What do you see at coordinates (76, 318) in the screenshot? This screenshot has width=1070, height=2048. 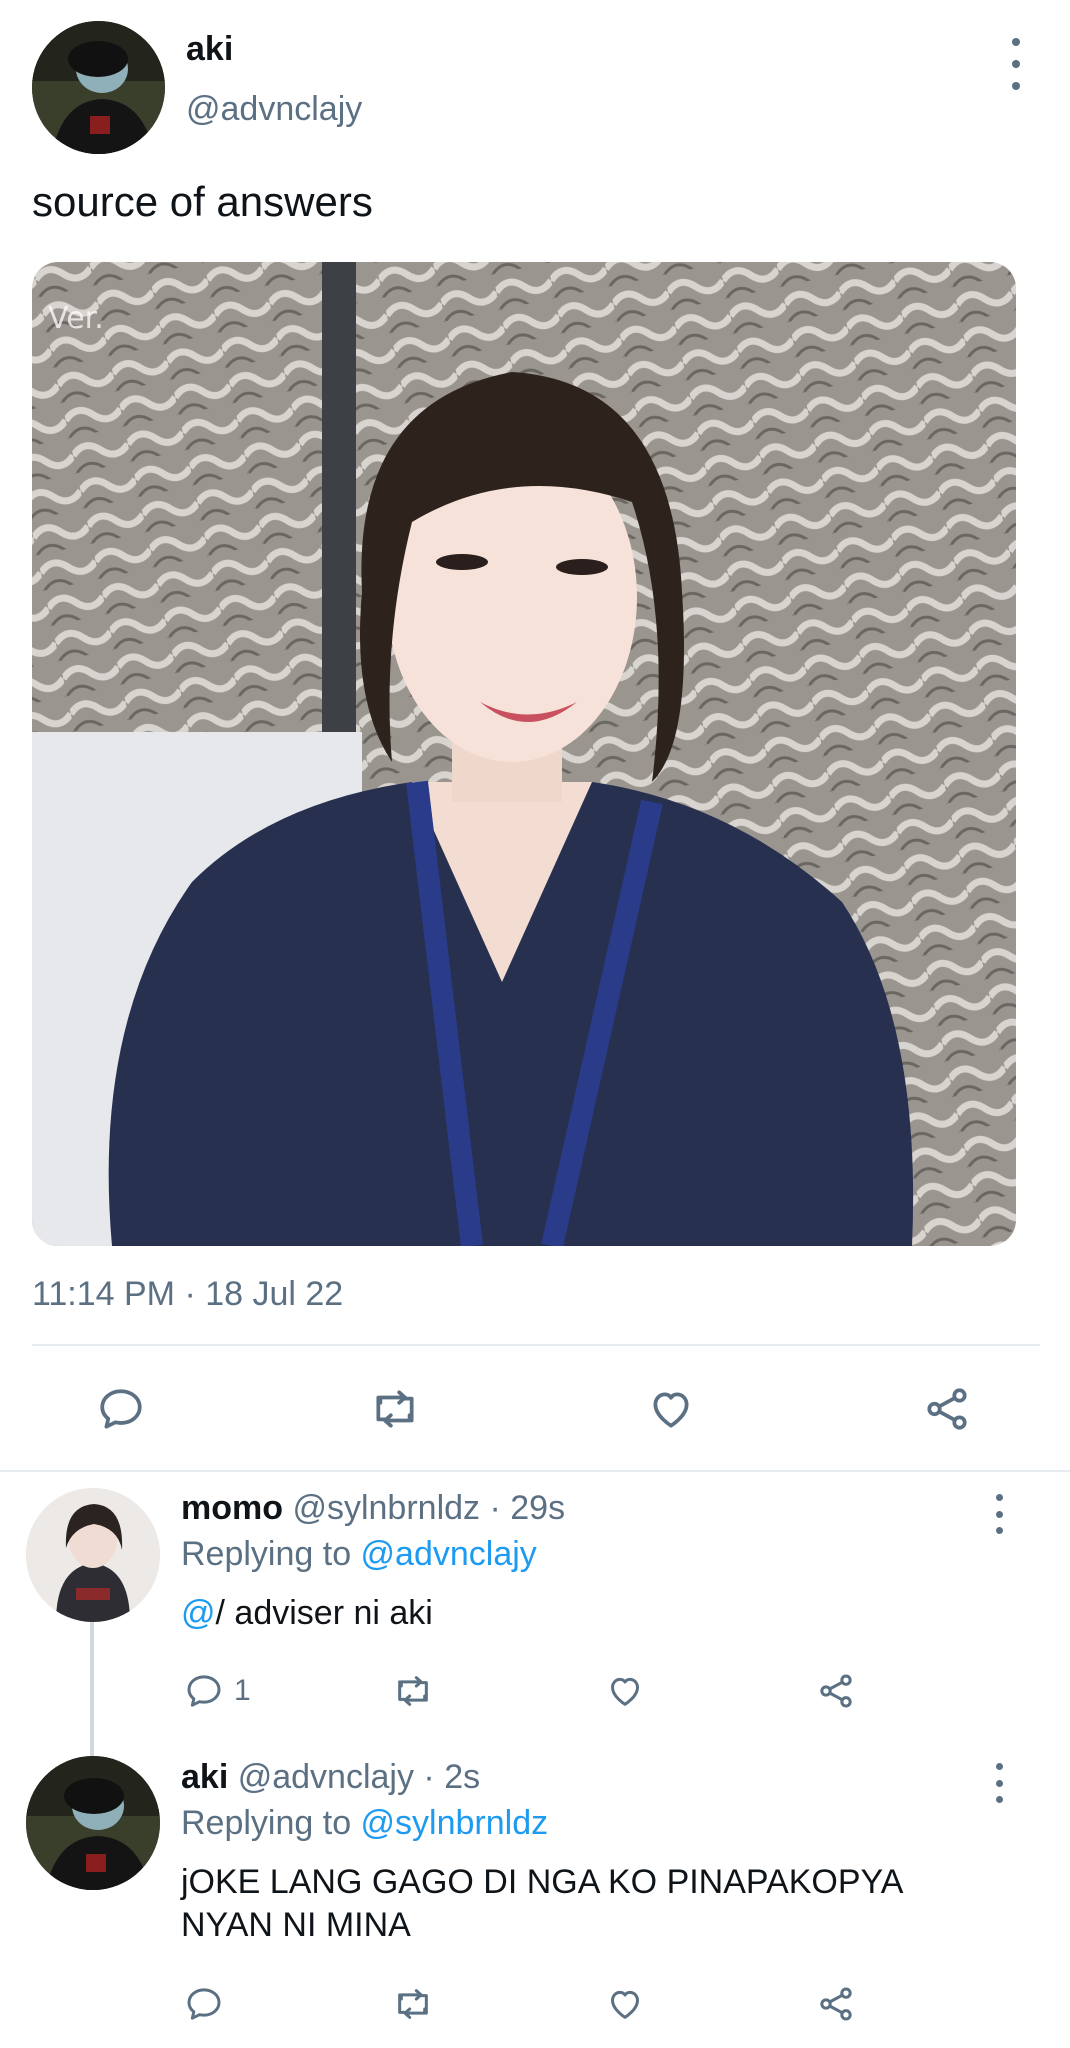 I see `media-watermark: Ver.` at bounding box center [76, 318].